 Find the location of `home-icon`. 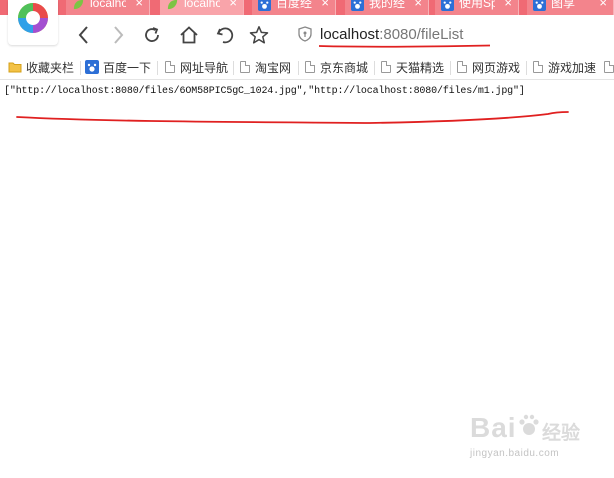

home-icon is located at coordinates (189, 35).